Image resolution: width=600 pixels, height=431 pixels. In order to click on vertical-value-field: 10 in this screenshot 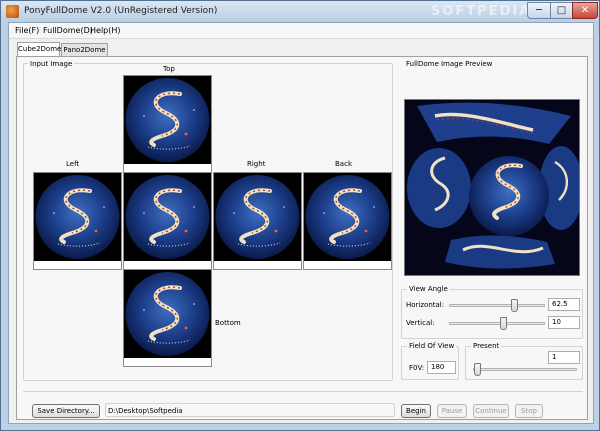, I will do `click(564, 322)`.